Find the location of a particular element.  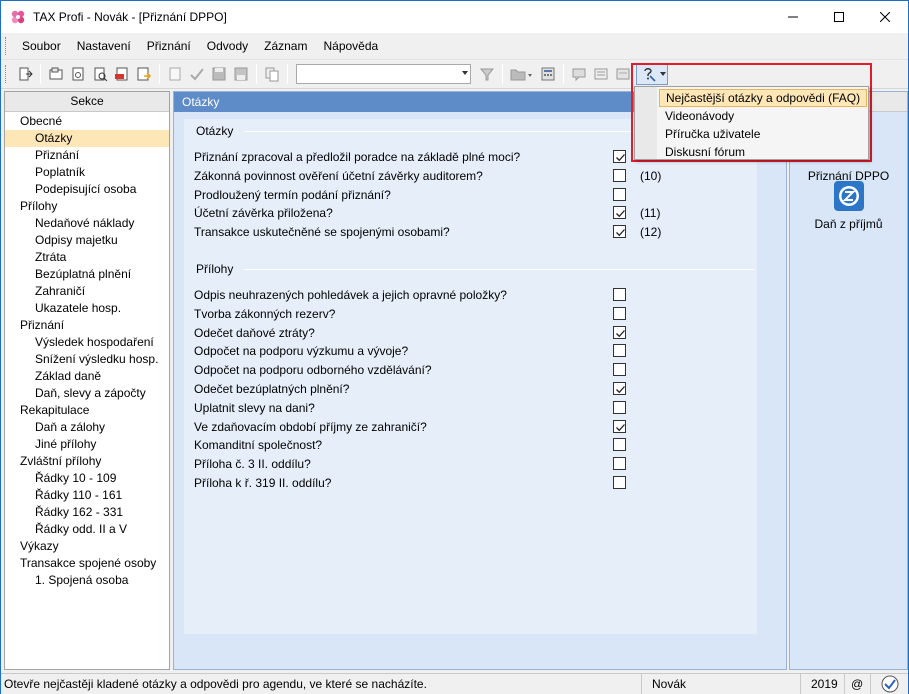

export-button is located at coordinates (144, 74).